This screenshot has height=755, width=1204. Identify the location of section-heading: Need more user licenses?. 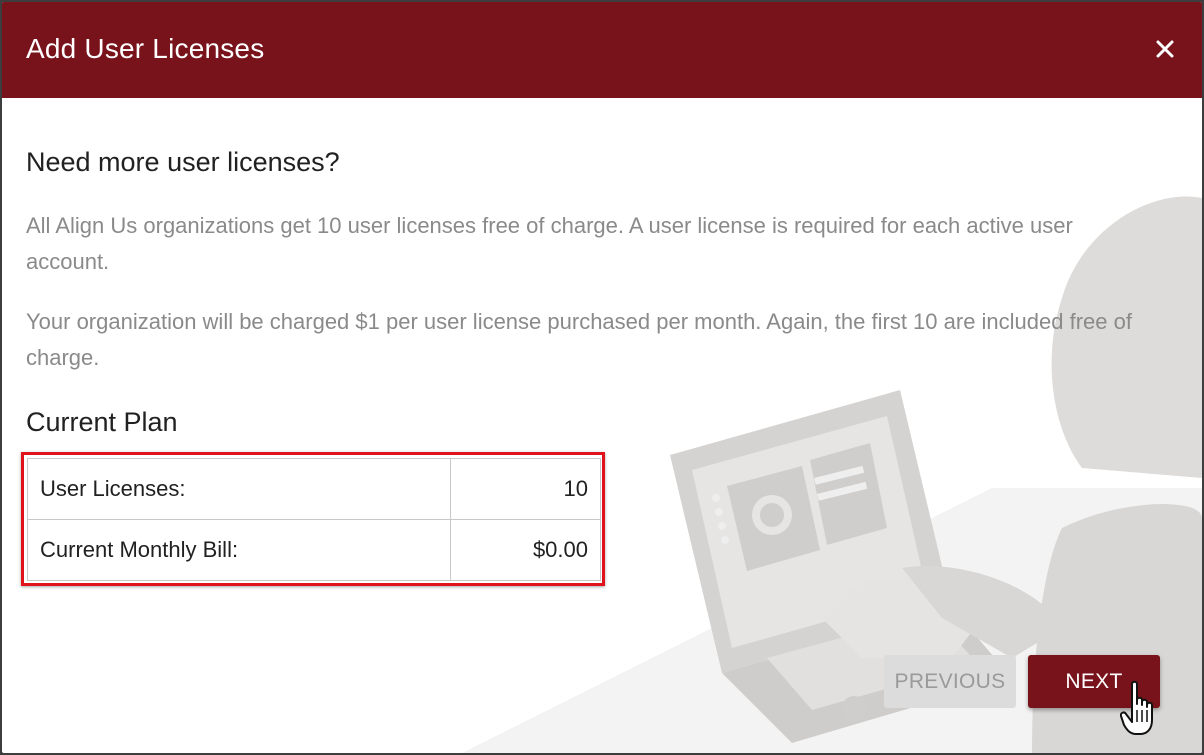
(183, 162).